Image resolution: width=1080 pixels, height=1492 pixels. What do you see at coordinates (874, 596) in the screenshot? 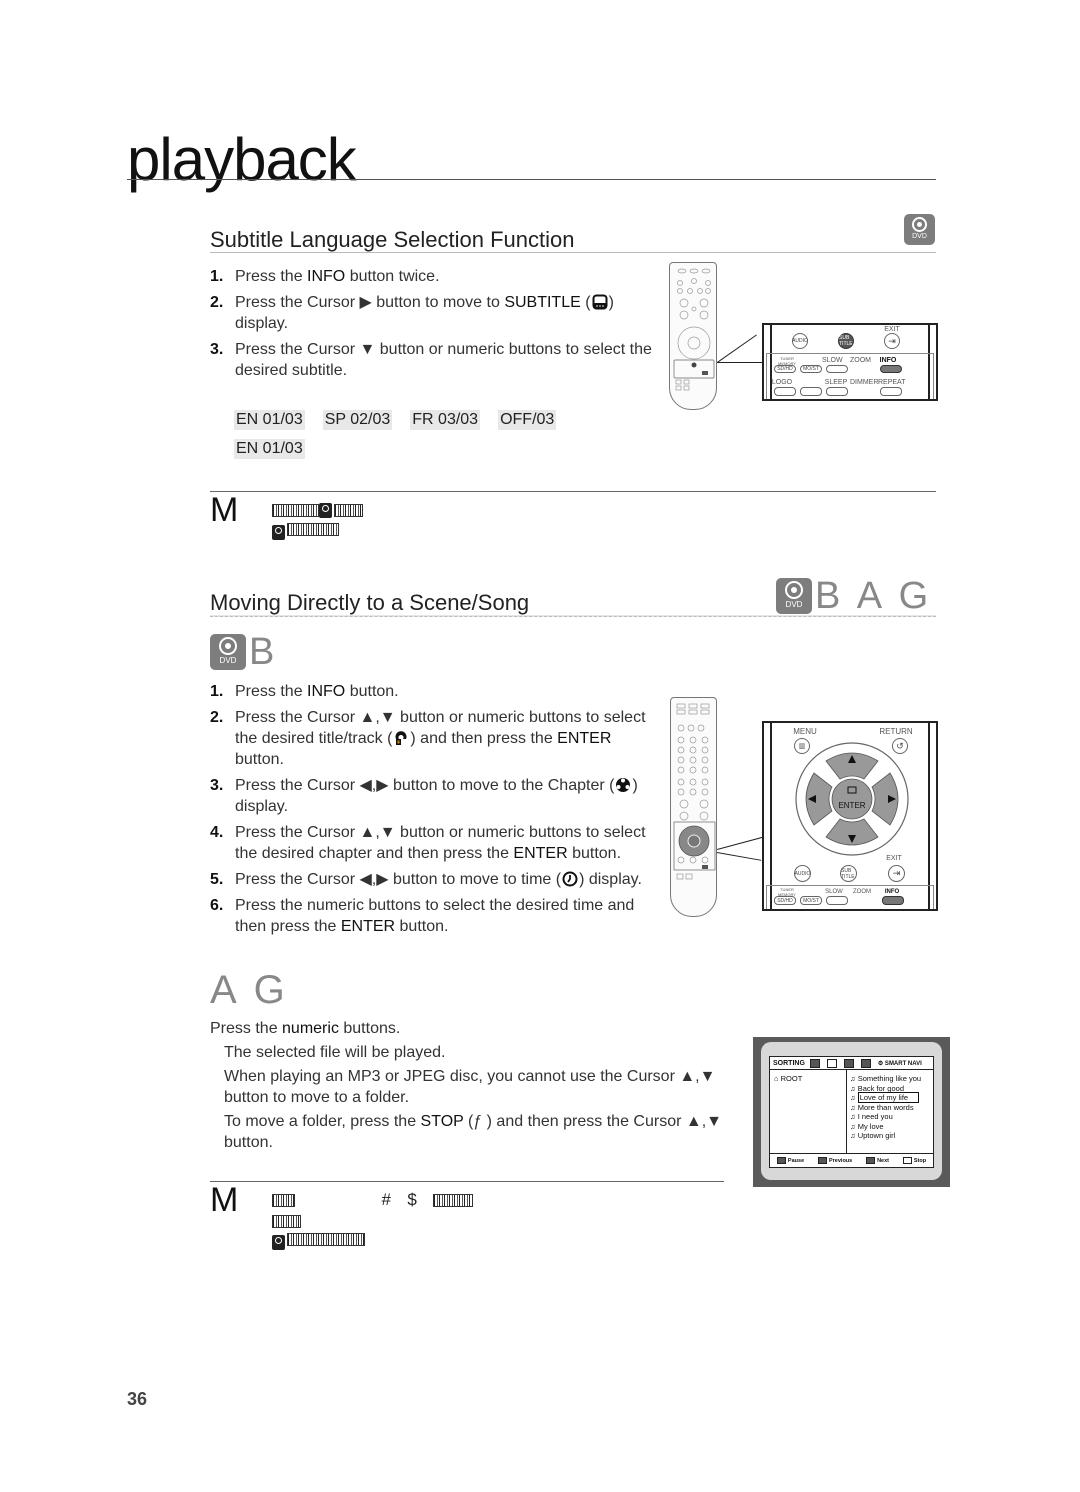
I see `disc-type-glyphs: B A G` at bounding box center [874, 596].